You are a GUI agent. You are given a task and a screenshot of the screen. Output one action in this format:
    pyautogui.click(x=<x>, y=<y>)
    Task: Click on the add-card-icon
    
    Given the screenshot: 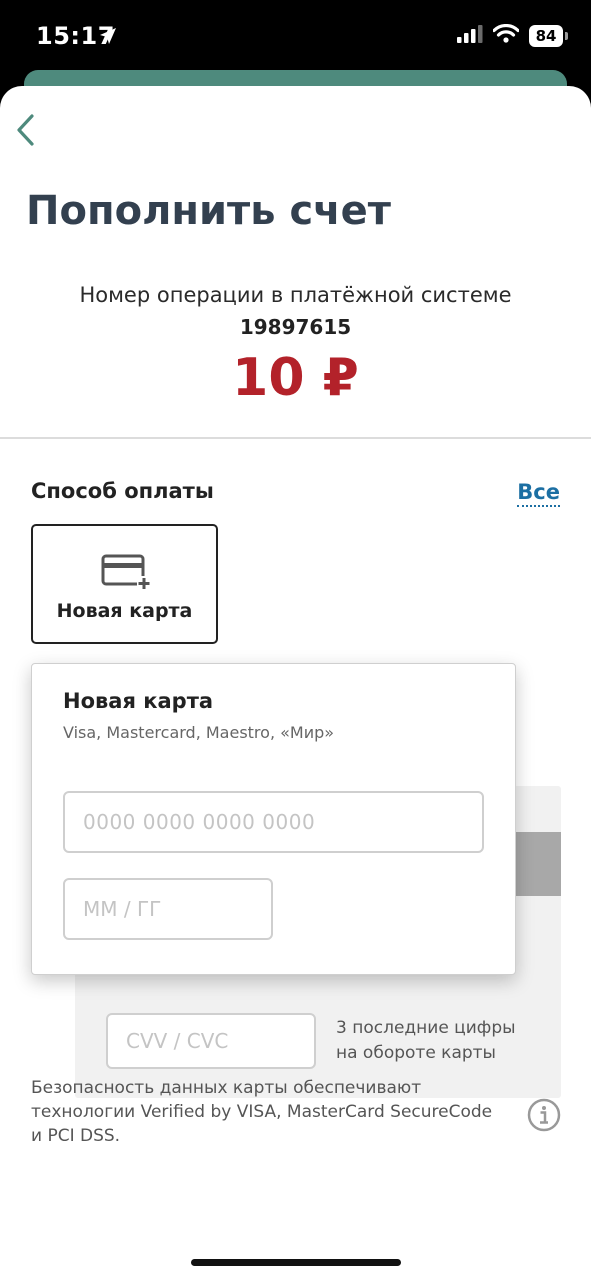 What is the action you would take?
    pyautogui.click(x=126, y=574)
    